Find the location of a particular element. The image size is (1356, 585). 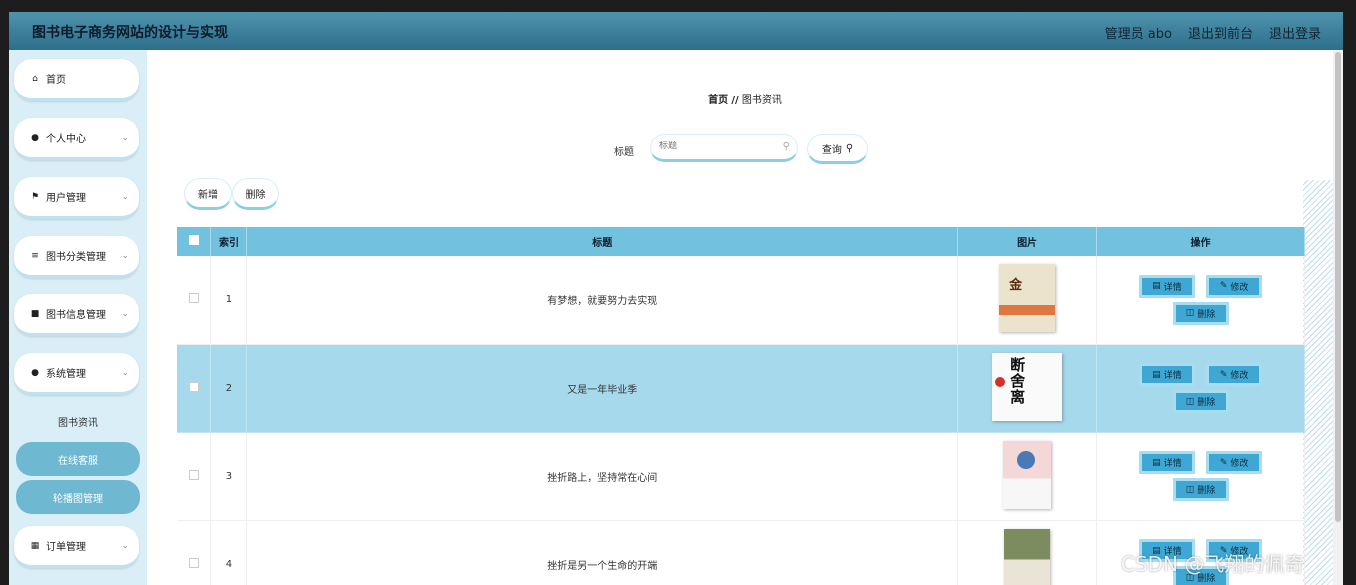

sidebar-item-user-management: ⚑ 用户管理 ⌄ is located at coordinates (76, 198).